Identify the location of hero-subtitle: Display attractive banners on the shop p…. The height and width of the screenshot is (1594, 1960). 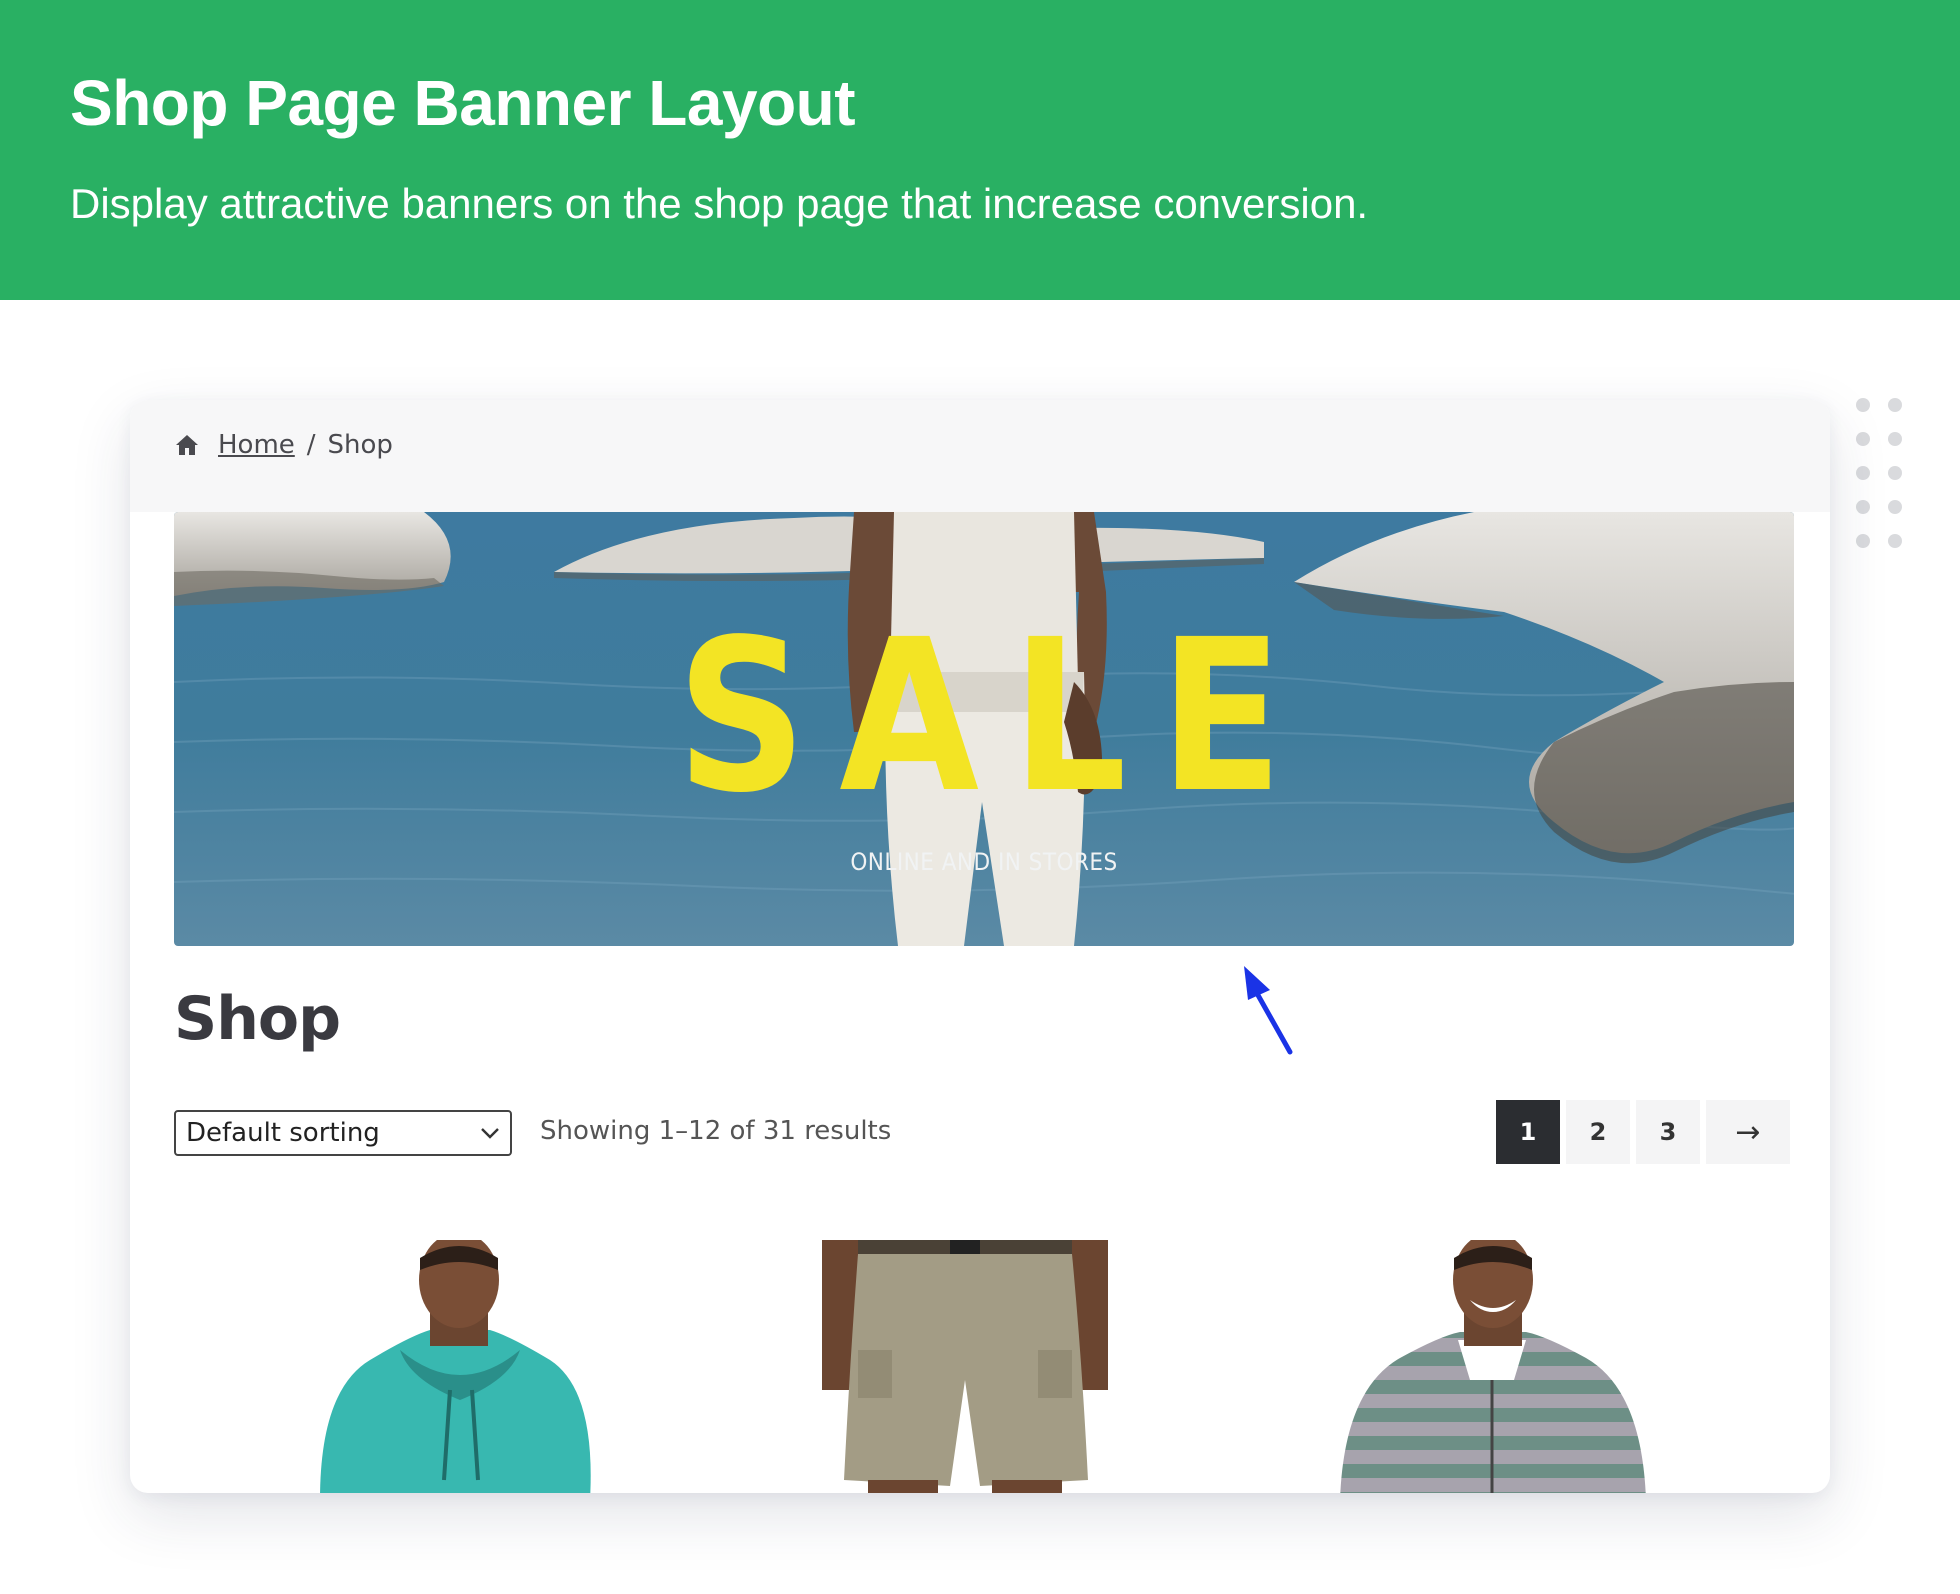
(719, 203).